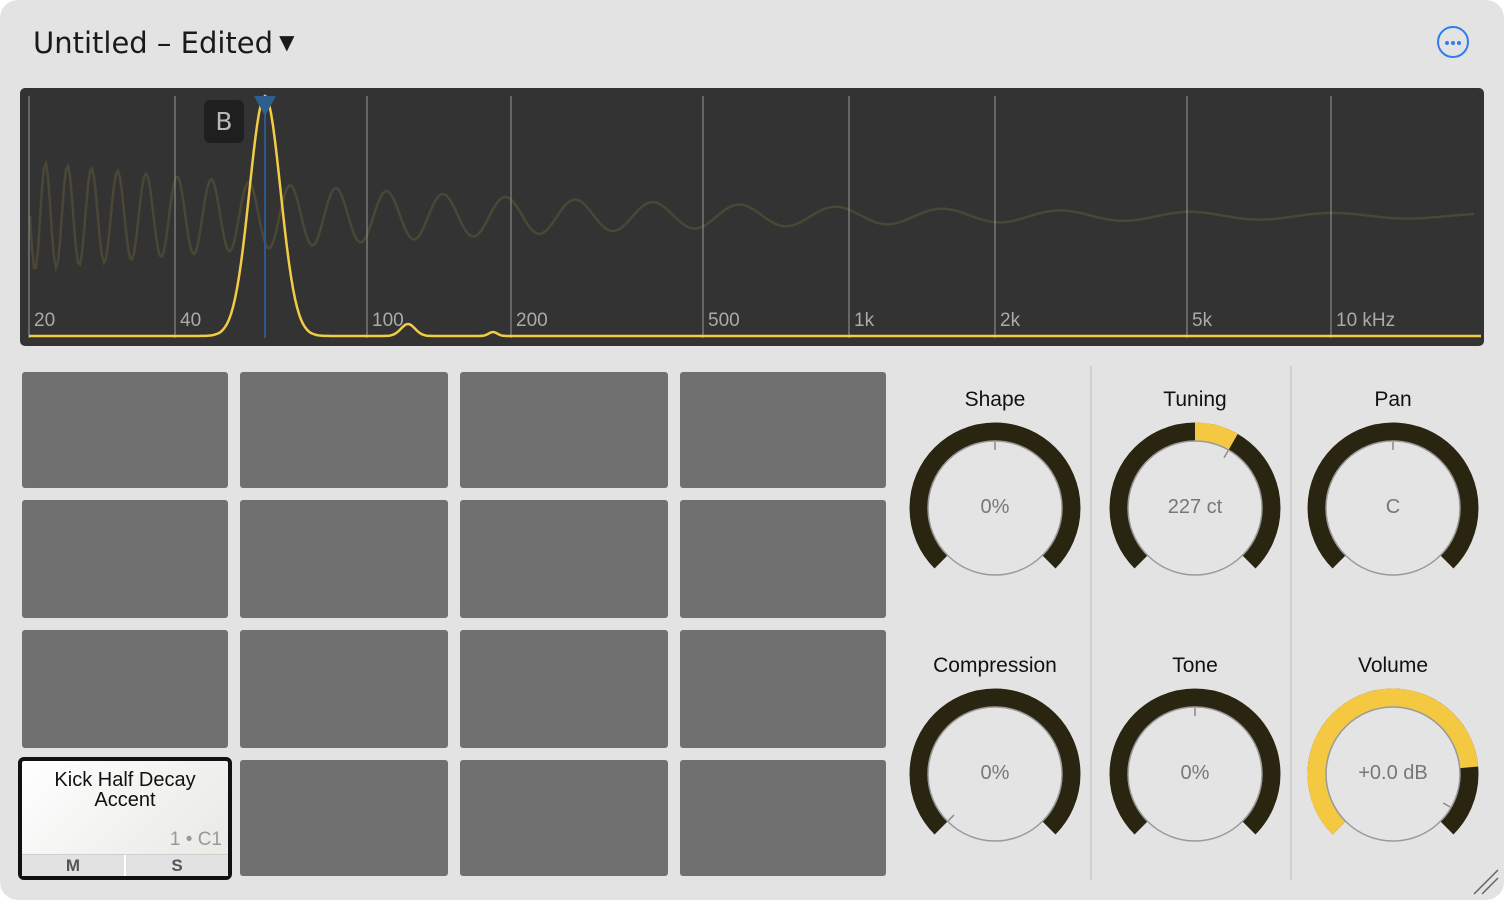  What do you see at coordinates (125, 800) in the screenshot?
I see `pad-name-line2: Accent` at bounding box center [125, 800].